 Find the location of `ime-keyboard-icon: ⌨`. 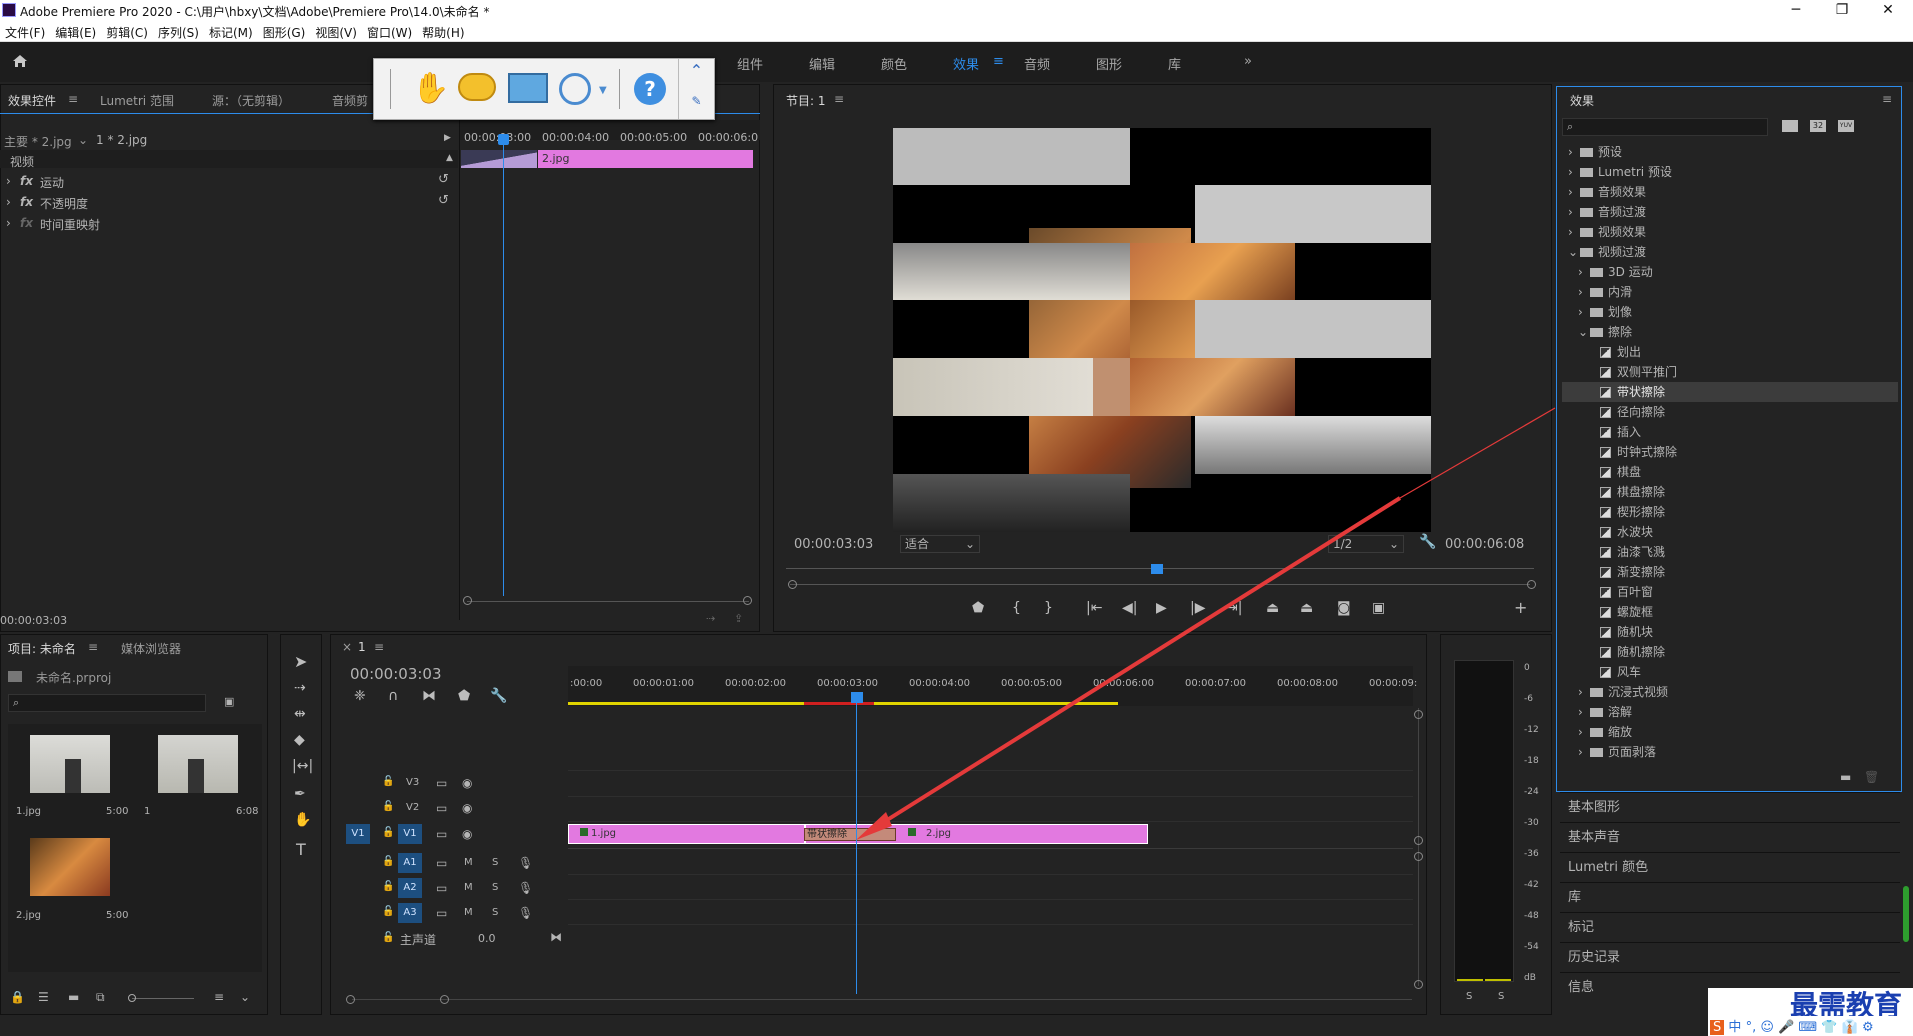

ime-keyboard-icon: ⌨ is located at coordinates (1807, 1027).